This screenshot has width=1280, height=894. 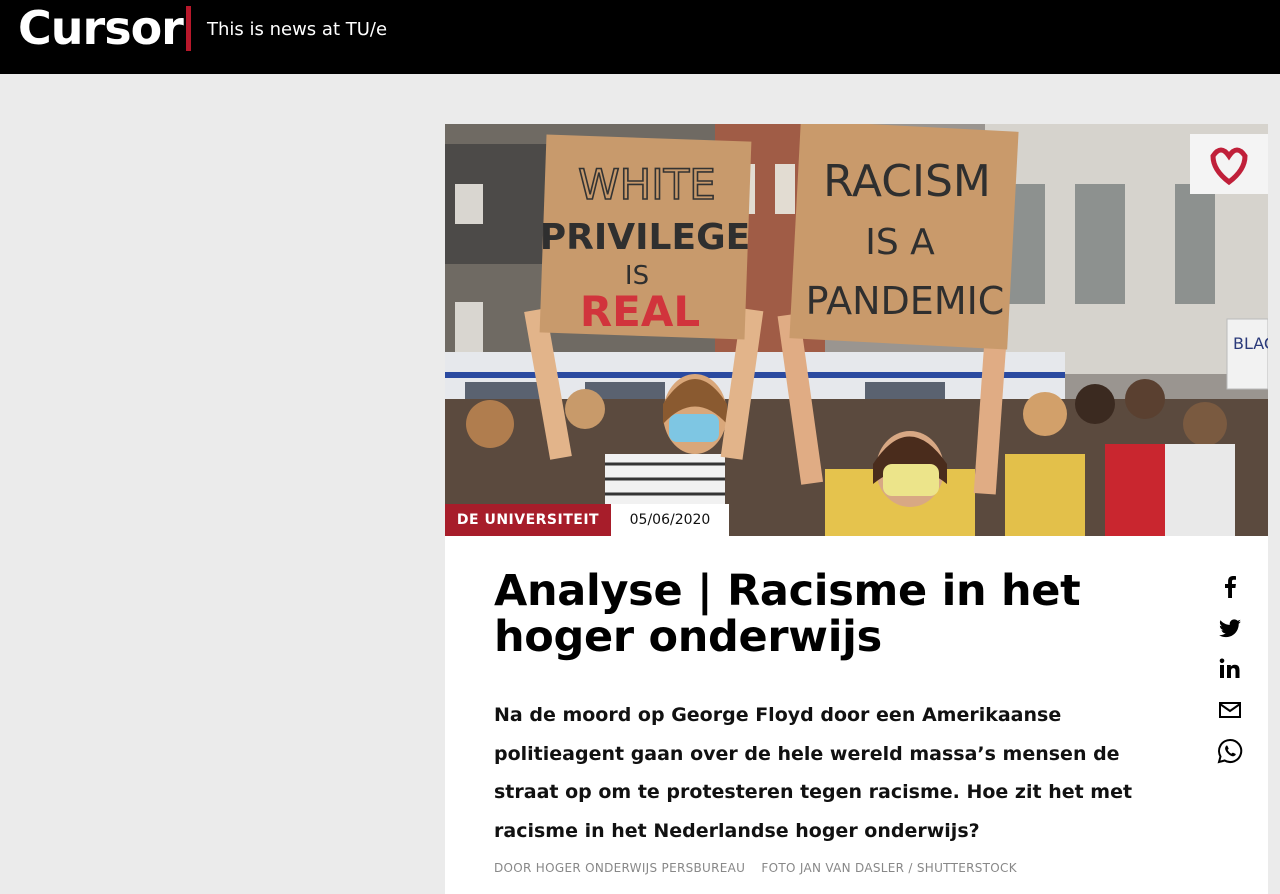 I want to click on site-logo: Cursor, so click(x=101, y=28).